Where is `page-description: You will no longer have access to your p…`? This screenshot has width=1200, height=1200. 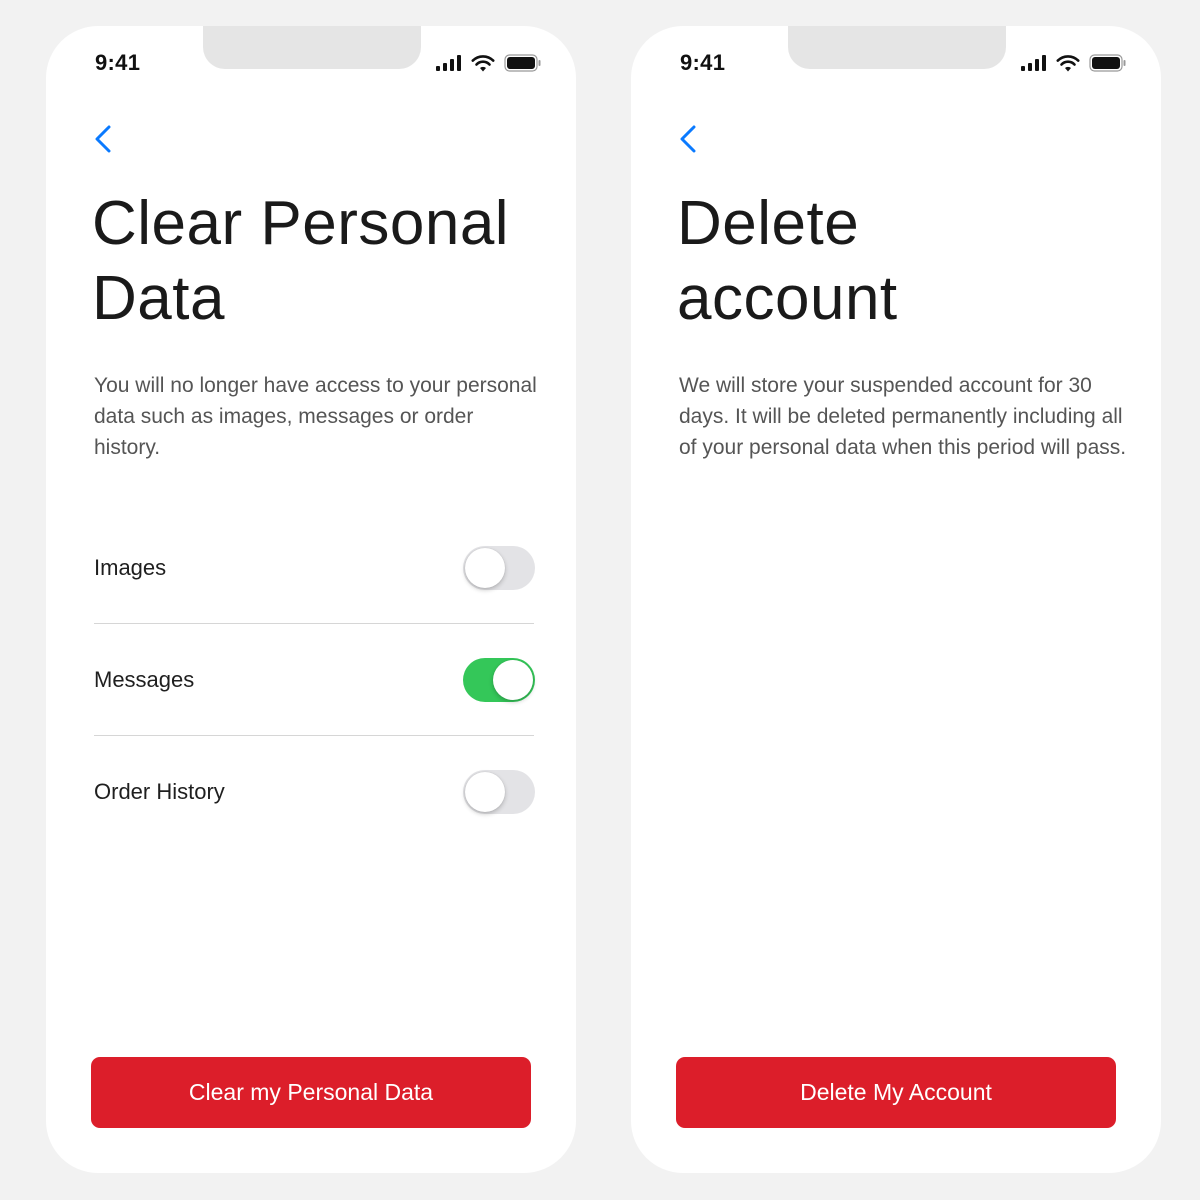
page-description: You will no longer have access to your p… is located at coordinates (315, 416).